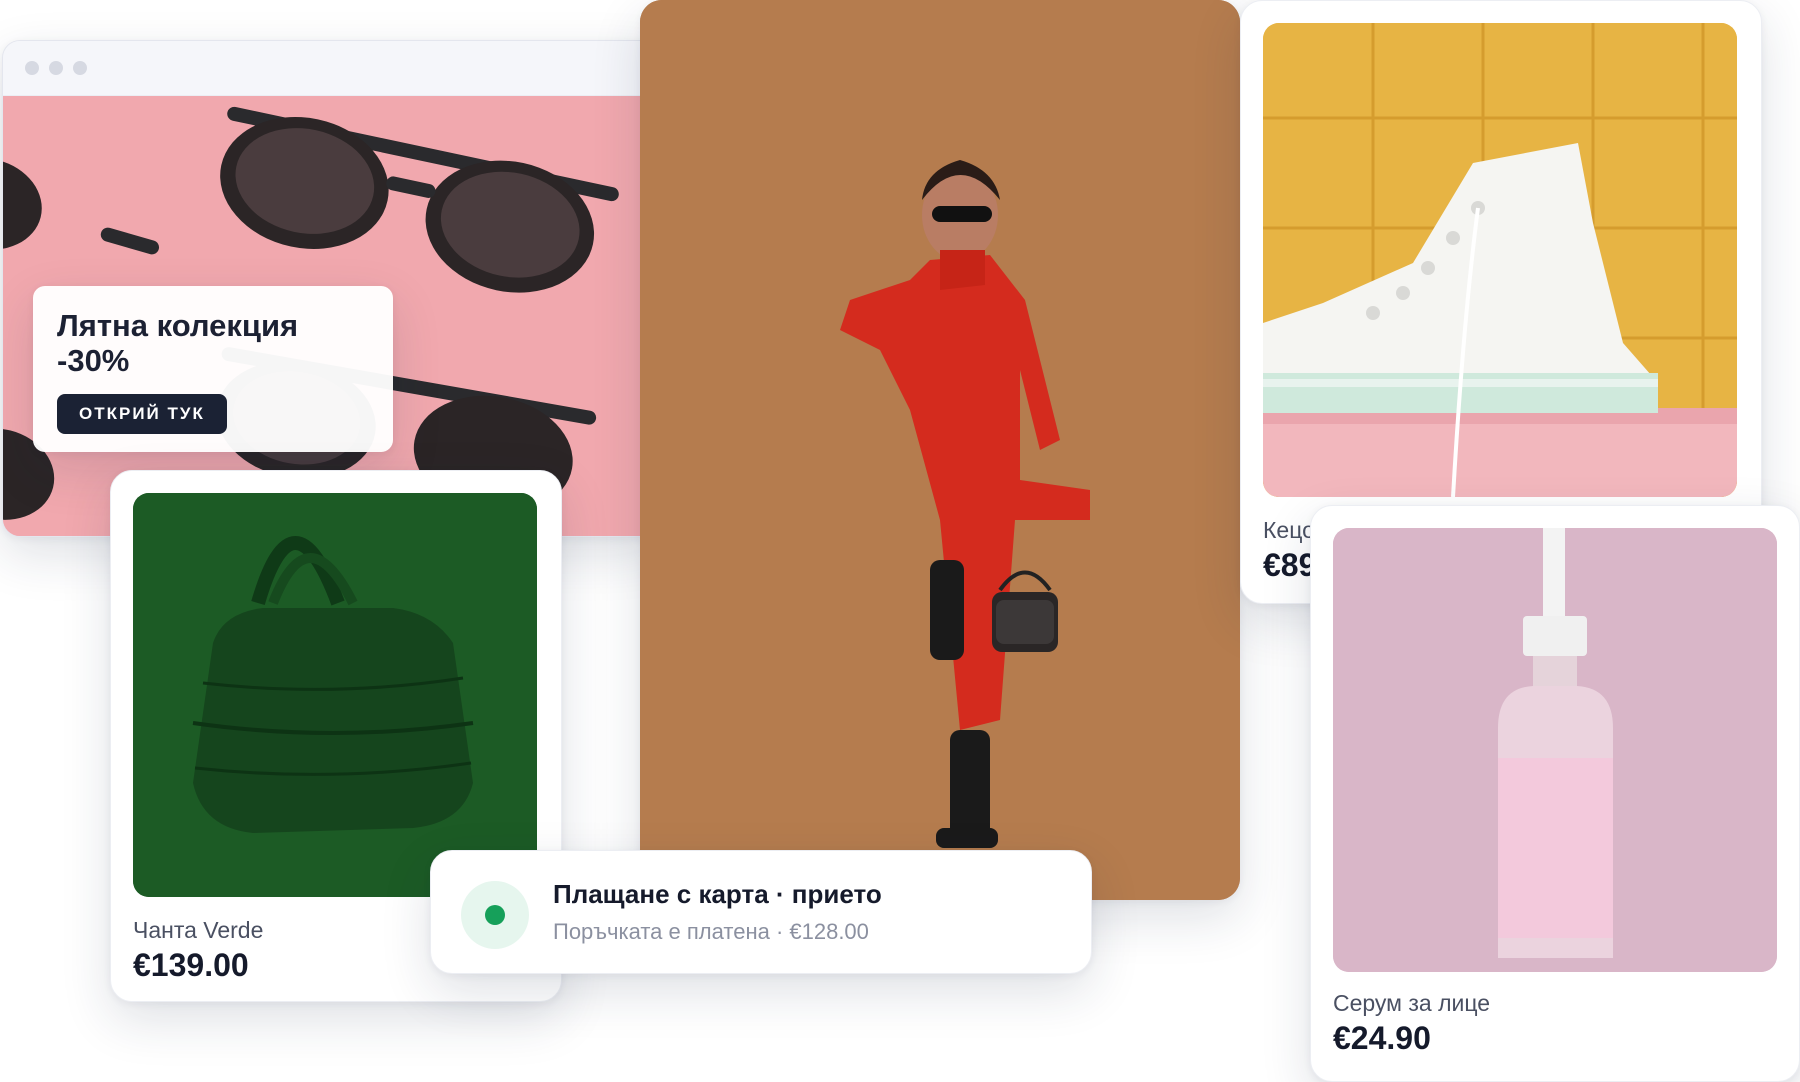 This screenshot has height=1082, width=1800. Describe the element at coordinates (32, 68) in the screenshot. I see `window-close-dot` at that location.